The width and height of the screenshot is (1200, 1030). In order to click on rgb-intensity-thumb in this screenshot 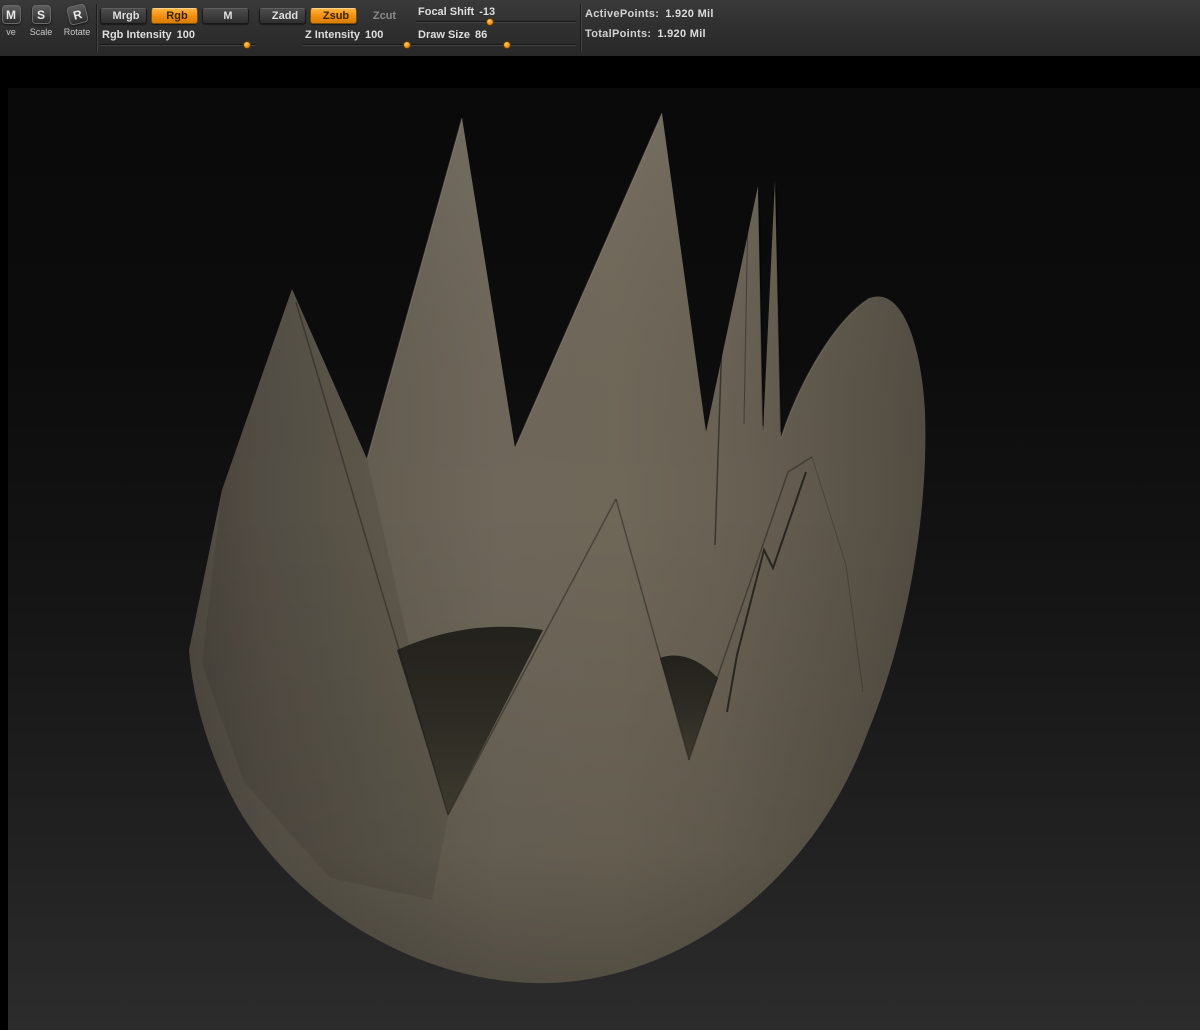, I will do `click(247, 45)`.